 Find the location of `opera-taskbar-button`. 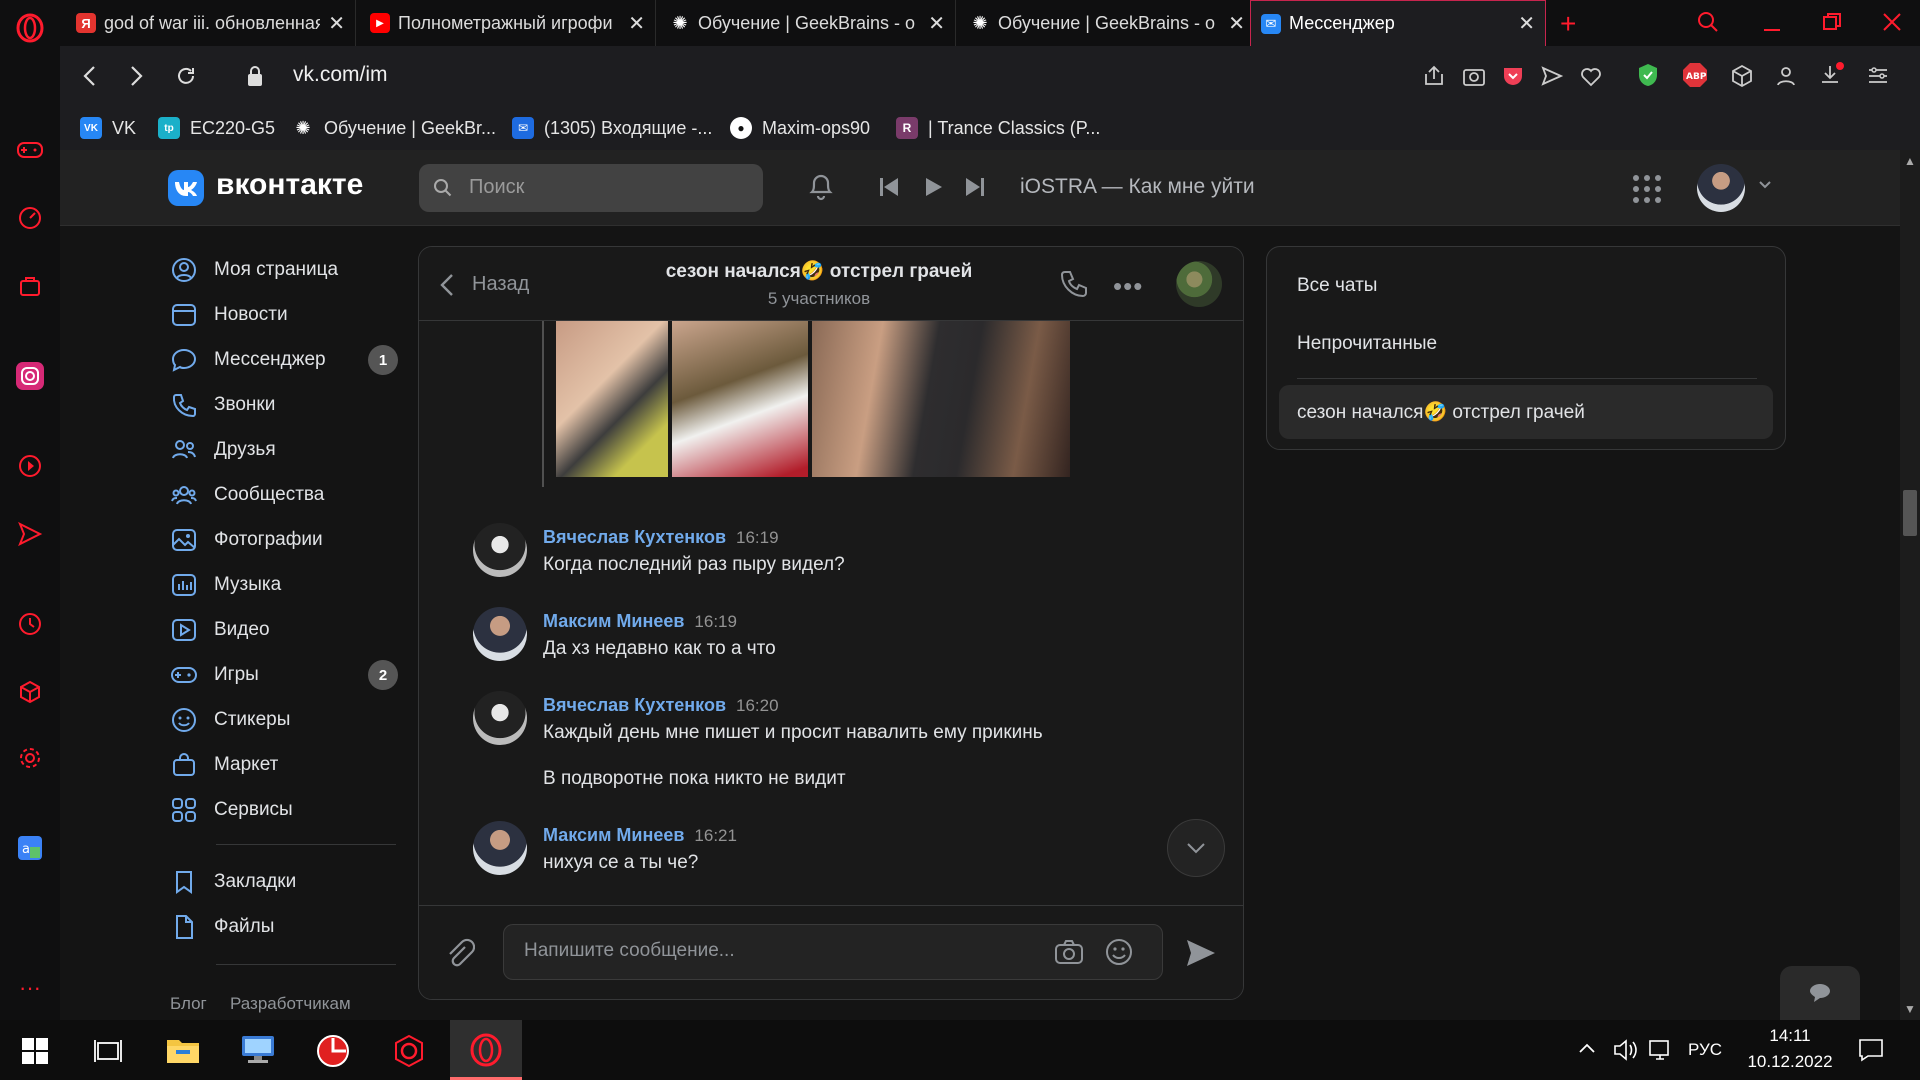

opera-taskbar-button is located at coordinates (486, 1050).